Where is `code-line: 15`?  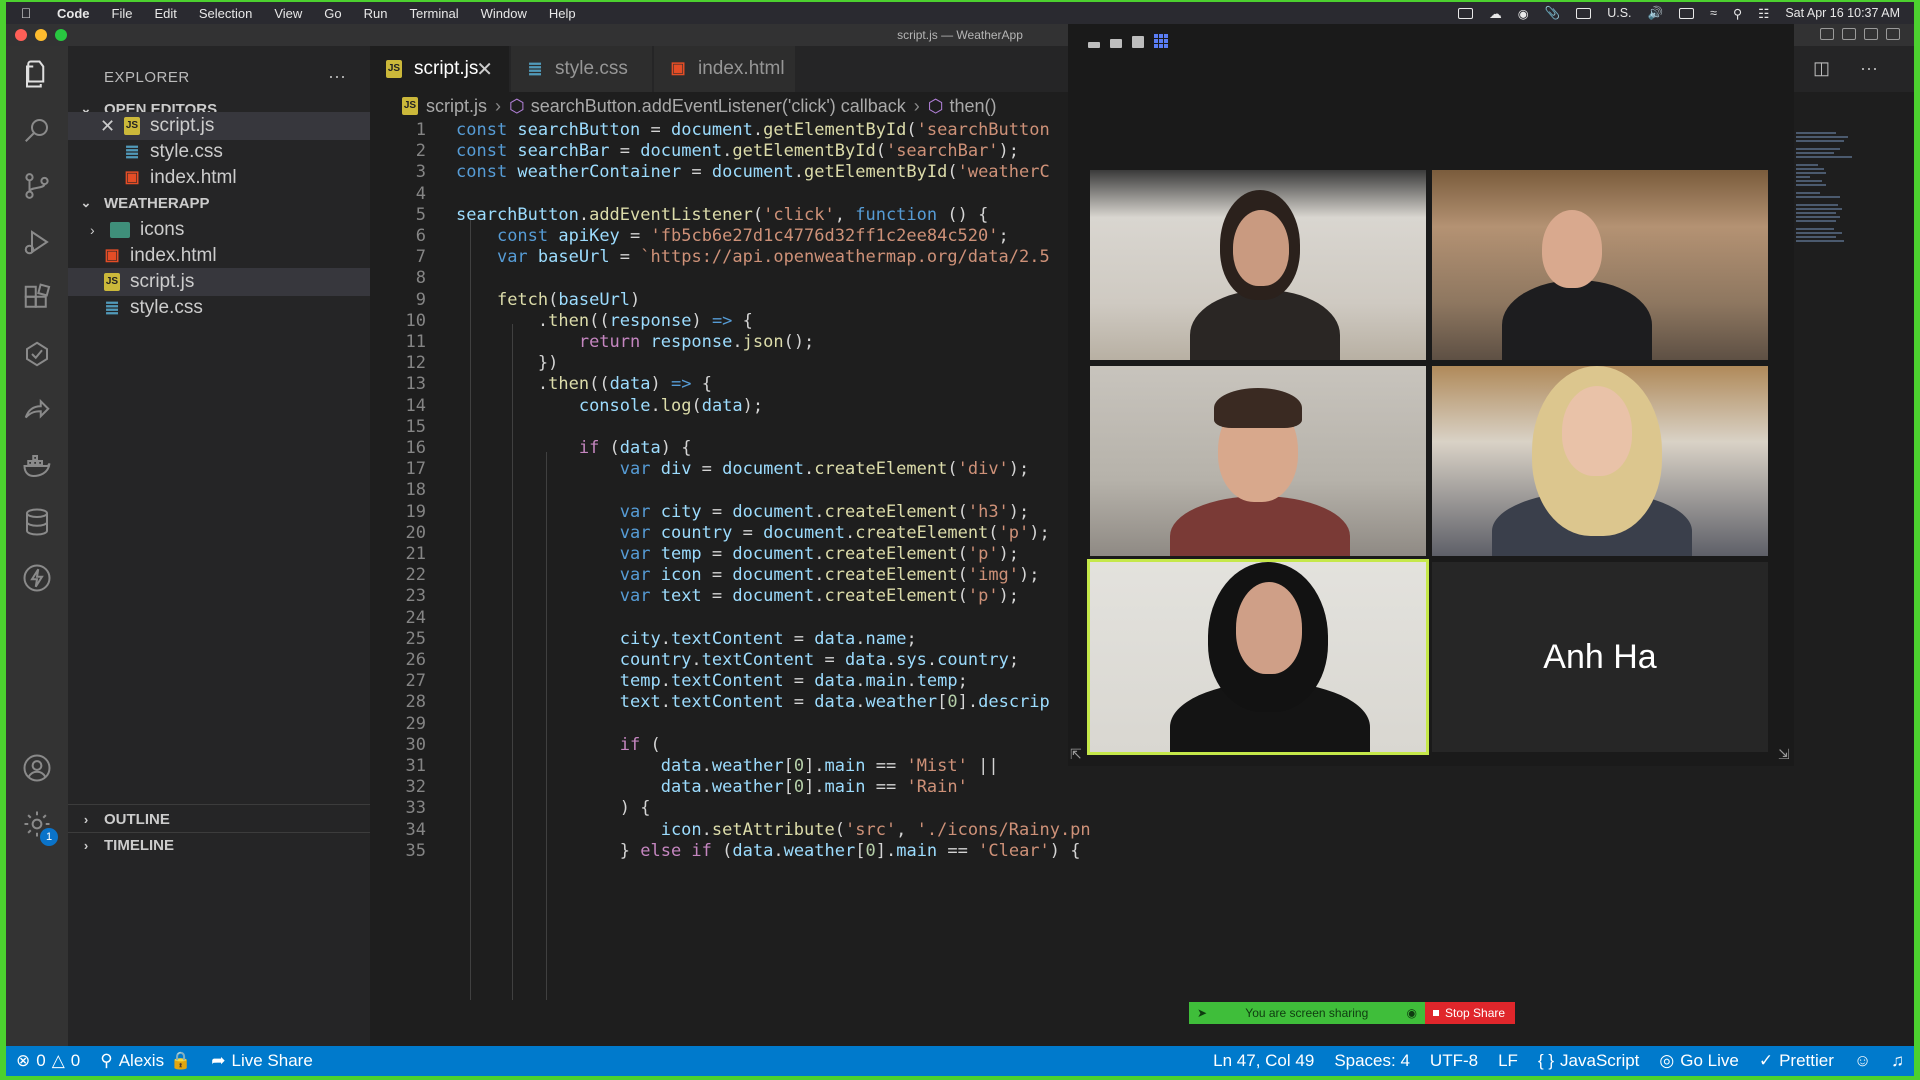 code-line: 15 is located at coordinates (730, 427).